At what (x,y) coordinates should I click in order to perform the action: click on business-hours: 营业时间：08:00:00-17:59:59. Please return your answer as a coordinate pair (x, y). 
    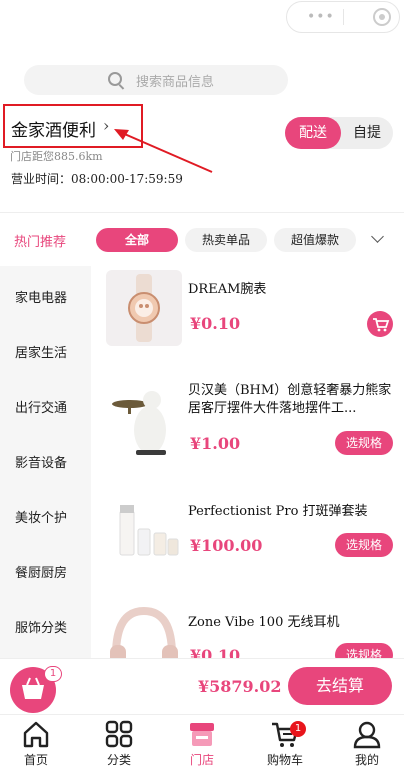
    Looking at the image, I should click on (97, 178).